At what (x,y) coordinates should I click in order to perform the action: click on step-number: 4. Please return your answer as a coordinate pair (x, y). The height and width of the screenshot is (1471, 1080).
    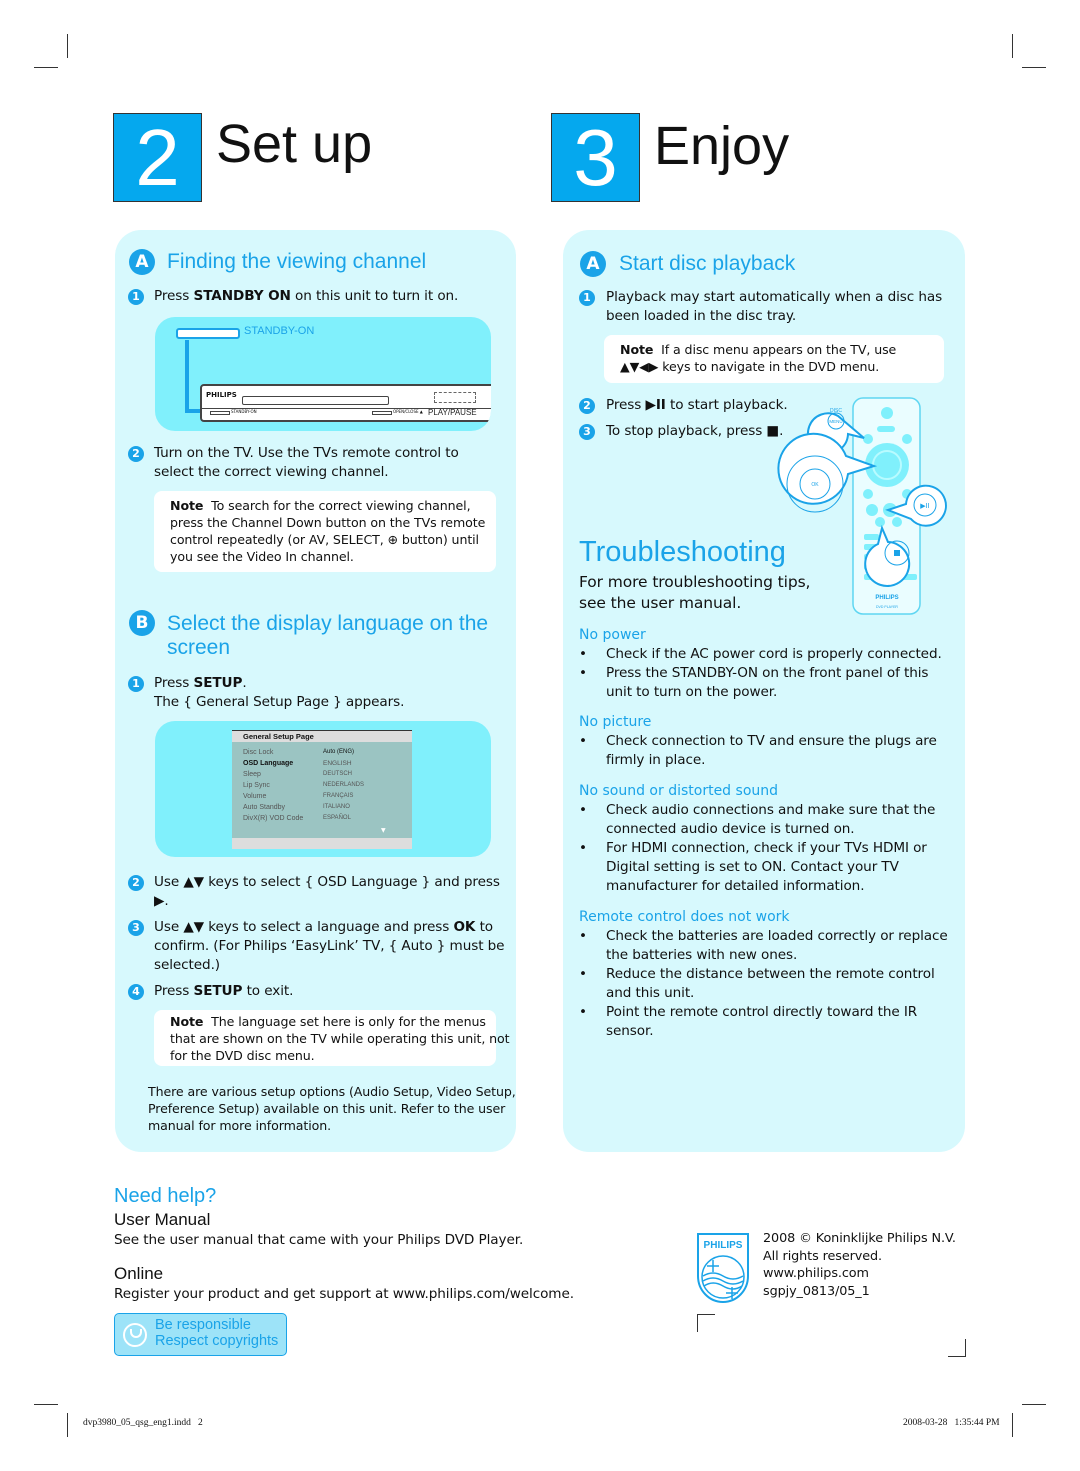
    Looking at the image, I should click on (136, 992).